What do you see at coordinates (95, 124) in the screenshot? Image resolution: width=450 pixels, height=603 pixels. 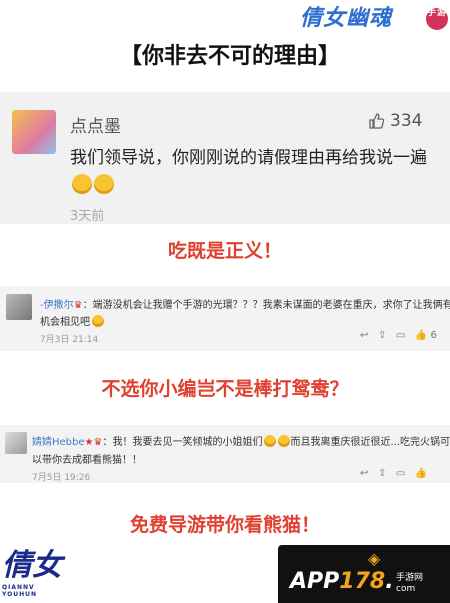 I see `comment-username: 点点墨` at bounding box center [95, 124].